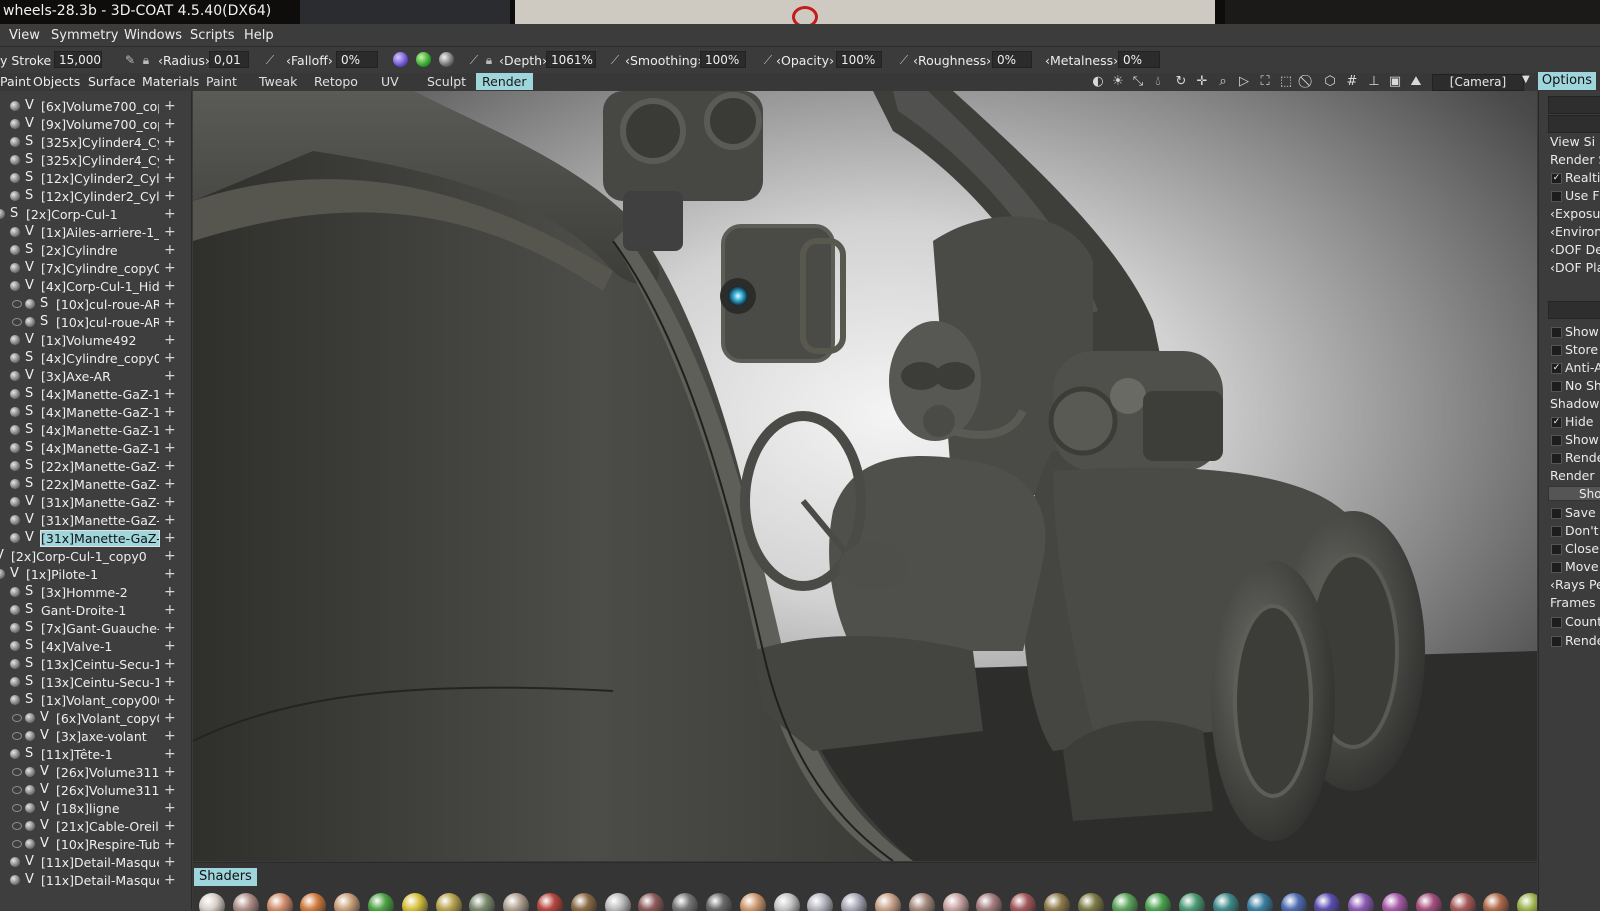 This screenshot has height=911, width=1600. What do you see at coordinates (100, 700) in the screenshot?
I see `layer-name: [1x]Volant_copy000` at bounding box center [100, 700].